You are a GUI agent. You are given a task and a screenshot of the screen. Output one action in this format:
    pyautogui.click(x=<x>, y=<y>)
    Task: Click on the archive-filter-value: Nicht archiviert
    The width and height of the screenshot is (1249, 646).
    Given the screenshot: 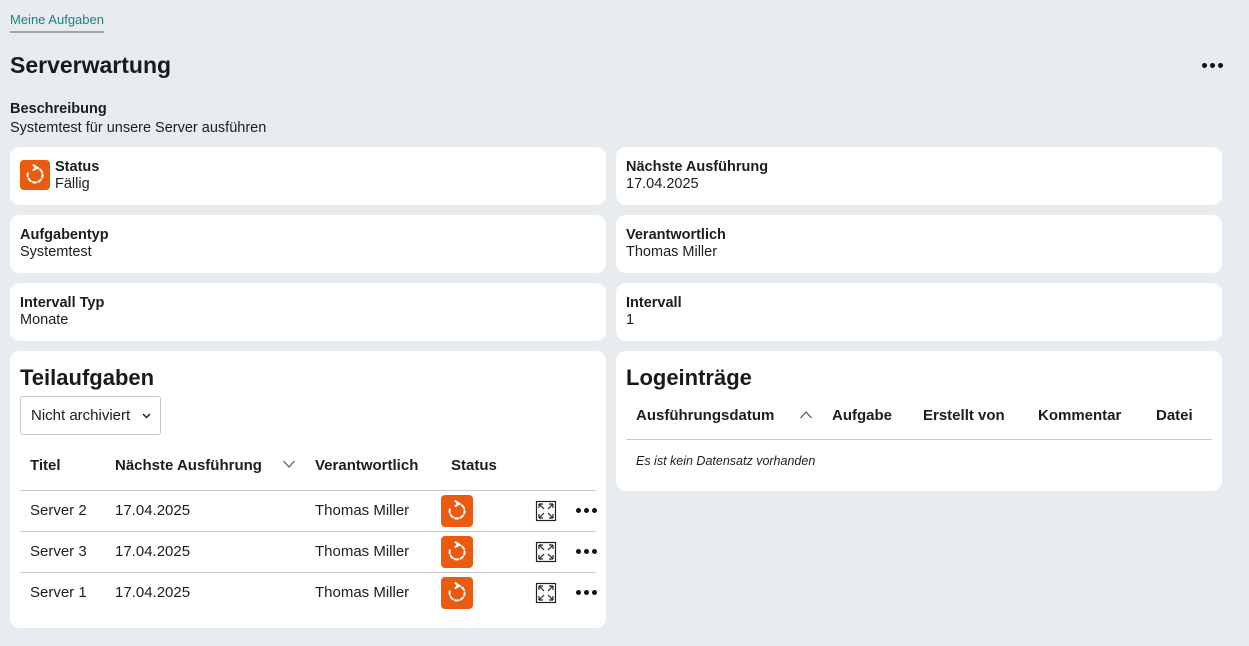 What is the action you would take?
    pyautogui.click(x=81, y=415)
    